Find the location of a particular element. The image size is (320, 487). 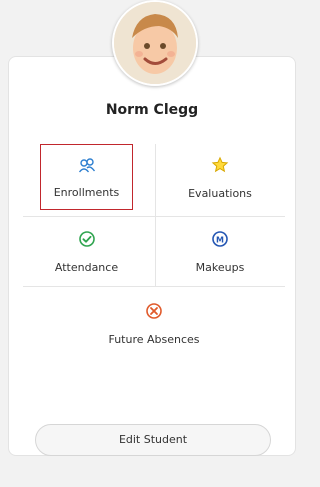

star-icon is located at coordinates (220, 167).